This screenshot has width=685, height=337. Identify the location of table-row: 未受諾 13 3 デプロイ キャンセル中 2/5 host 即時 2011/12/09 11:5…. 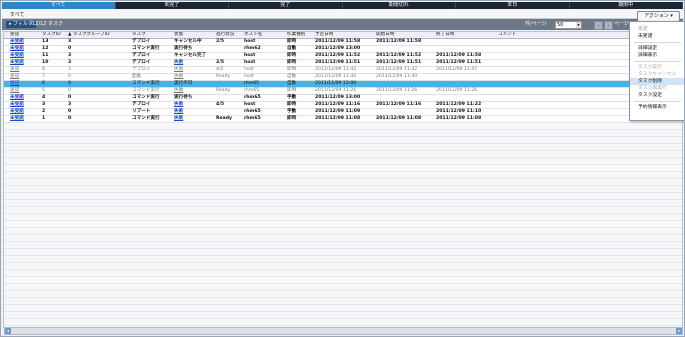
(343, 42).